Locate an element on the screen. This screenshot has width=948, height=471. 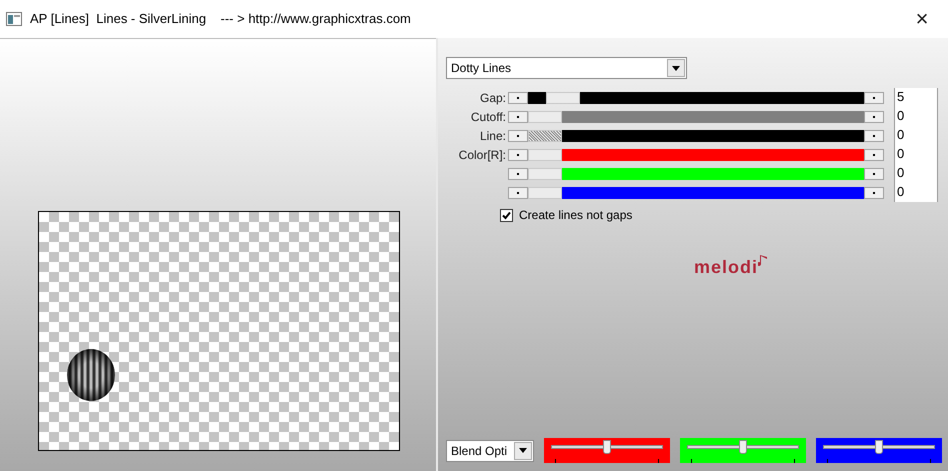
logo-text: melodi is located at coordinates (726, 267).